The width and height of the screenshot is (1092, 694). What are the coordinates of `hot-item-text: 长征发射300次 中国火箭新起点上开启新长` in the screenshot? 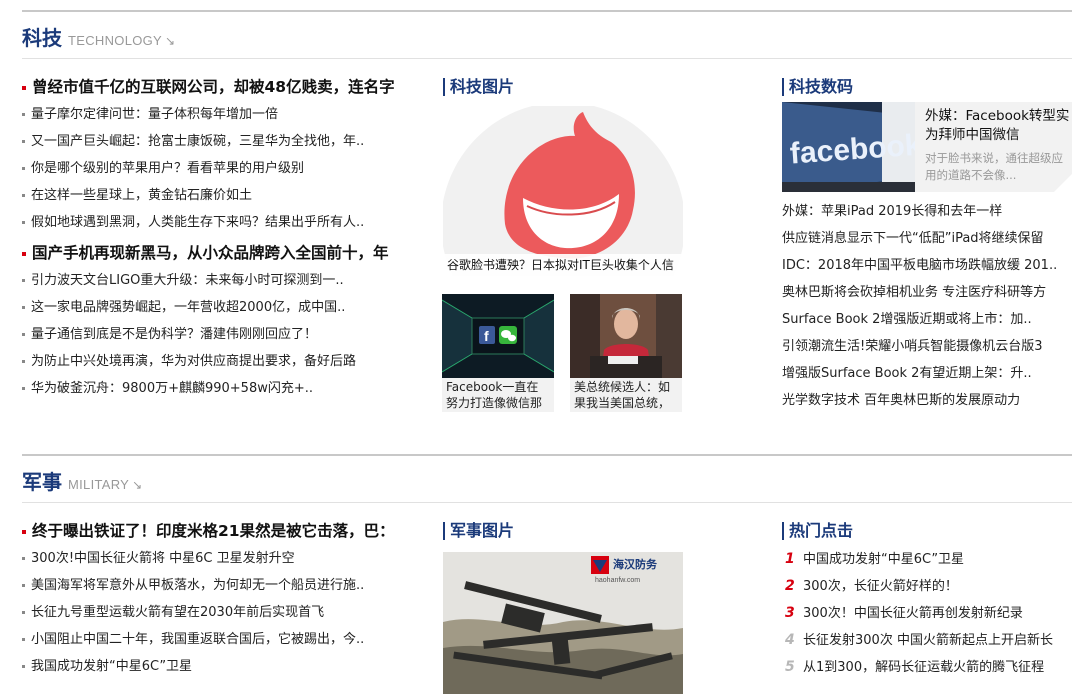 It's located at (928, 640).